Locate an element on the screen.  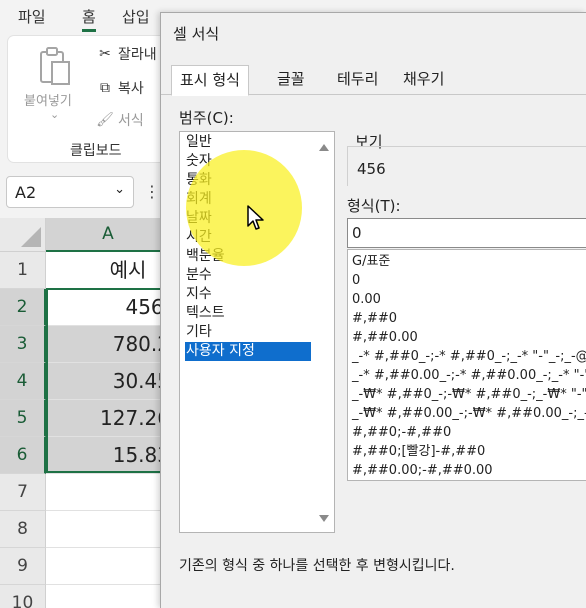
category-item-custom: 사용자 지정 is located at coordinates (248, 351).